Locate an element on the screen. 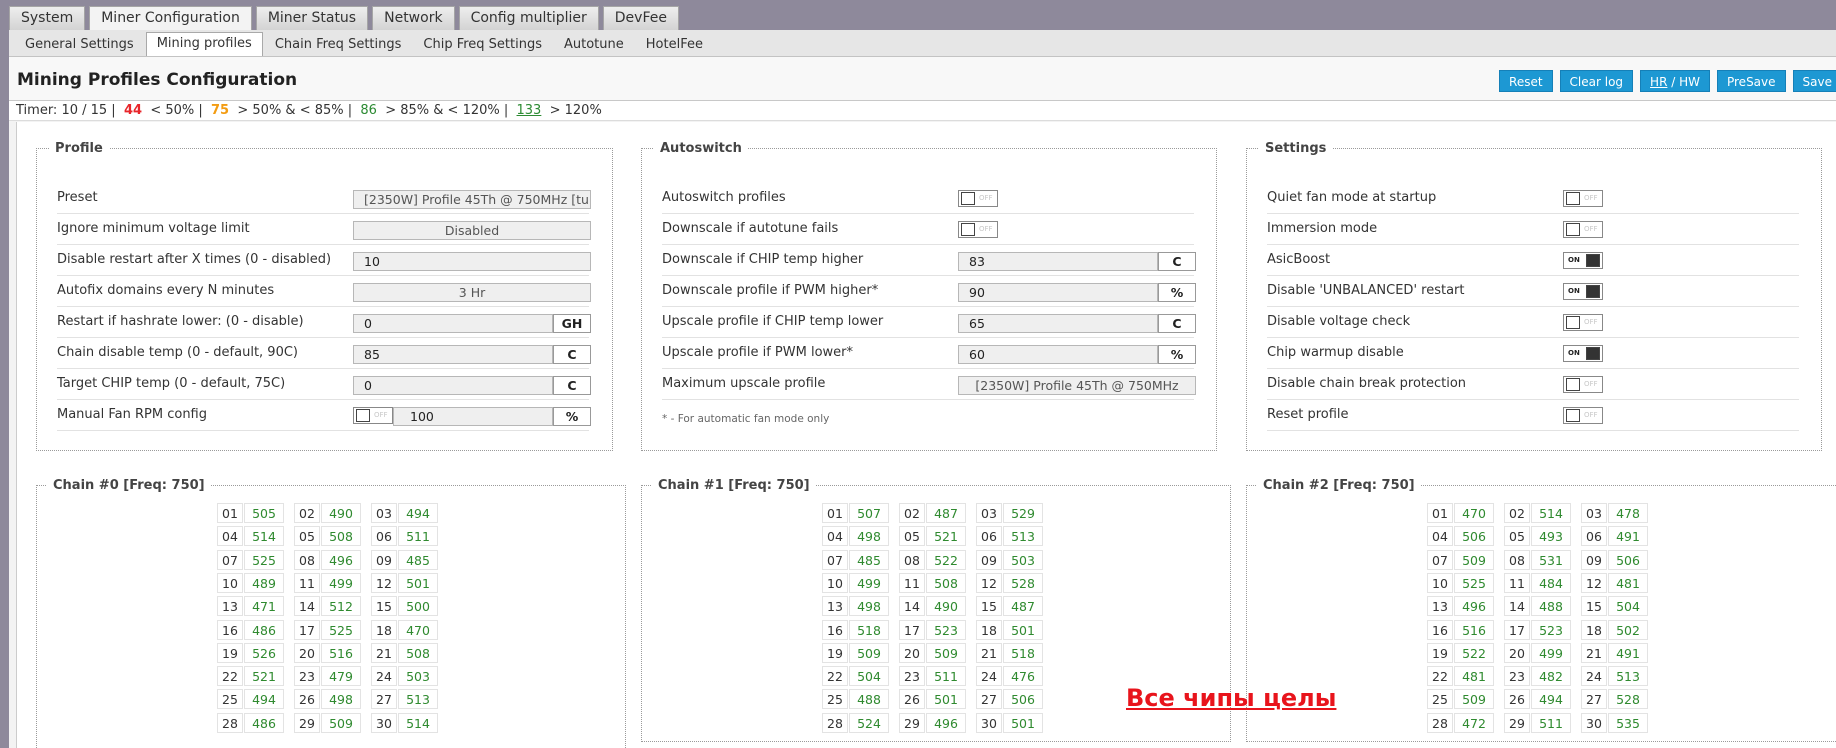 The image size is (1836, 748). chip-value: 525 is located at coordinates (1474, 582).